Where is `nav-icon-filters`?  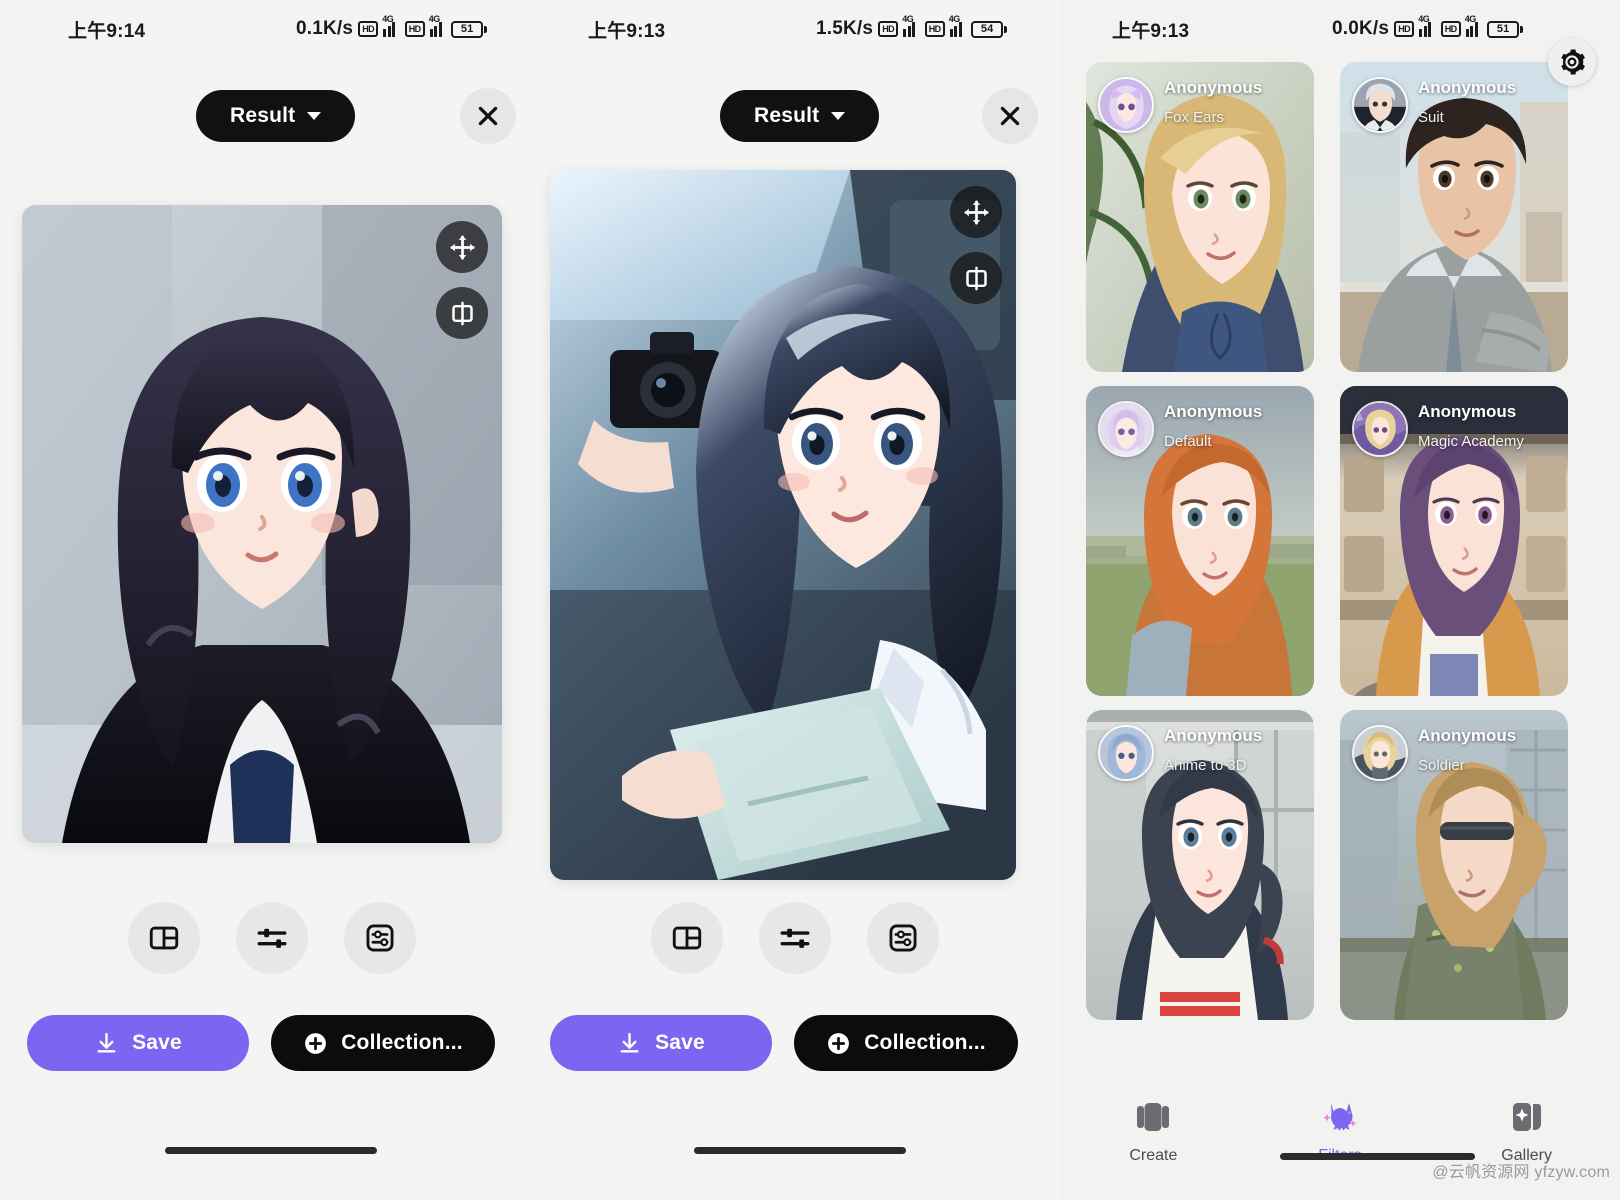 nav-icon-filters is located at coordinates (1340, 1117).